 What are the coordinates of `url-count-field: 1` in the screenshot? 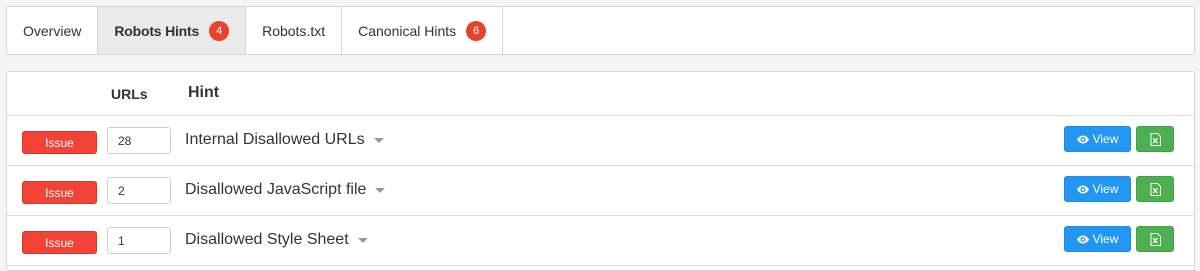 It's located at (139, 240).